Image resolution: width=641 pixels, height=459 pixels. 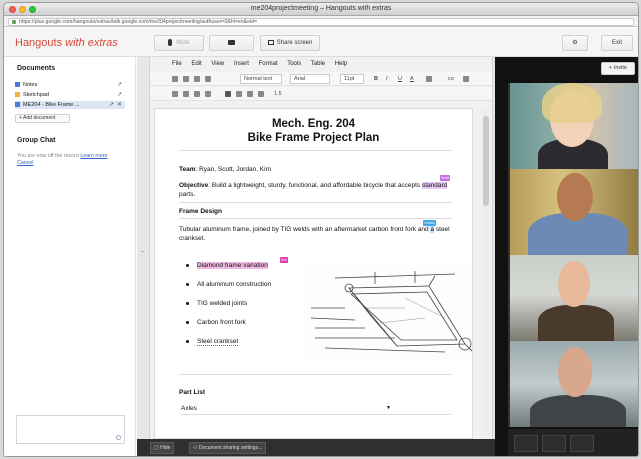 What do you see at coordinates (400, 79) in the screenshot?
I see `underline-button: U` at bounding box center [400, 79].